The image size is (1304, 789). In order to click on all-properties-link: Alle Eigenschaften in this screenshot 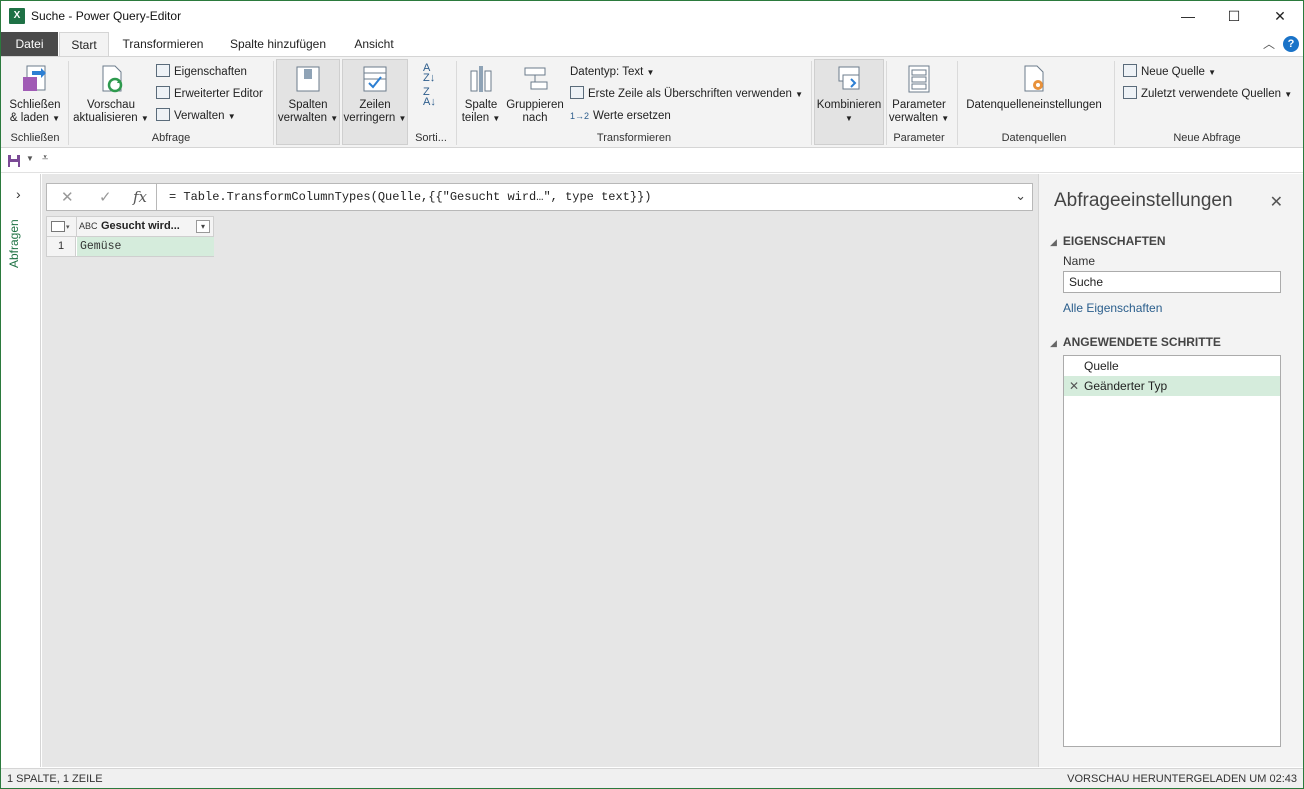, I will do `click(1112, 308)`.